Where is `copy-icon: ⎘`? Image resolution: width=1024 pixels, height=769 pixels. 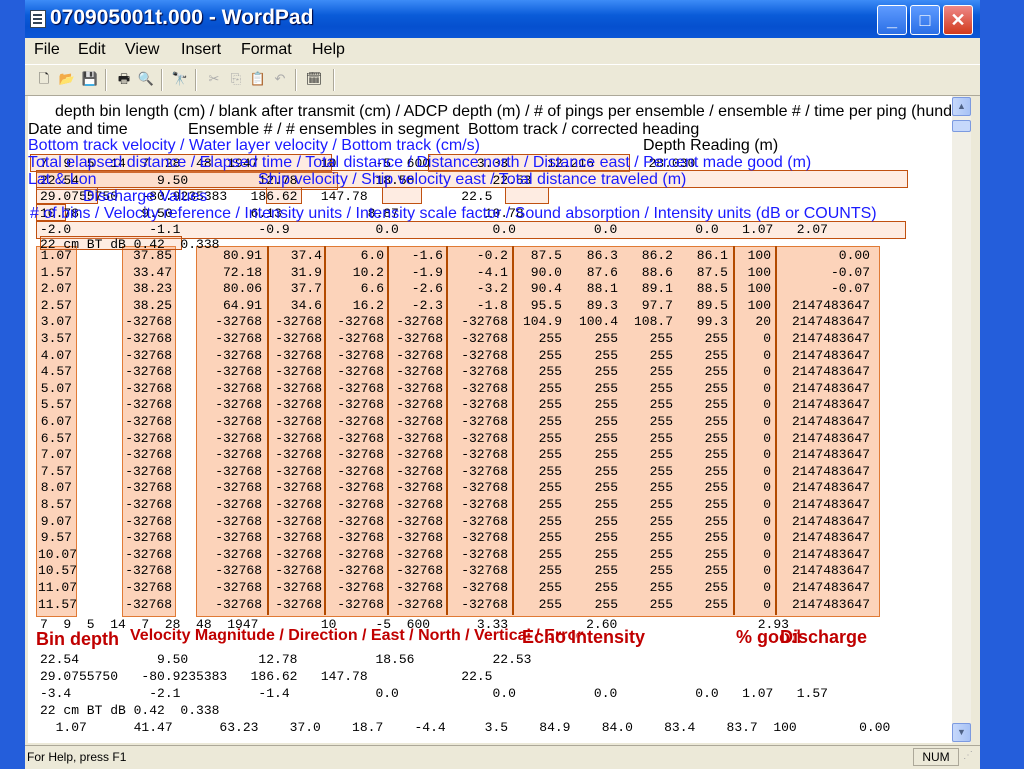 copy-icon: ⎘ is located at coordinates (236, 79).